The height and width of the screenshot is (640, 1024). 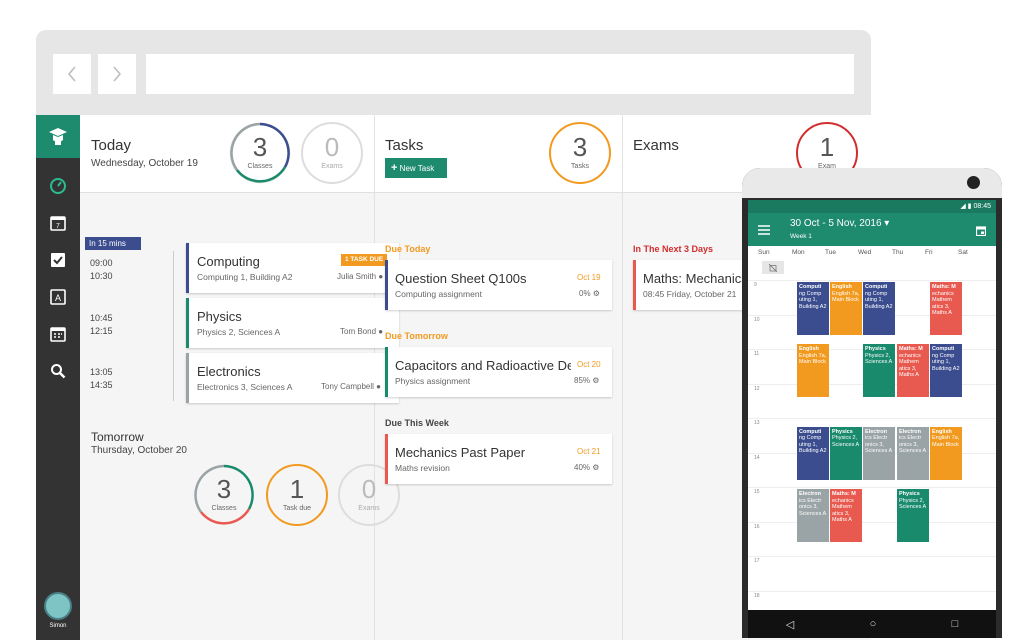 I want to click on back-button, so click(x=72, y=74).